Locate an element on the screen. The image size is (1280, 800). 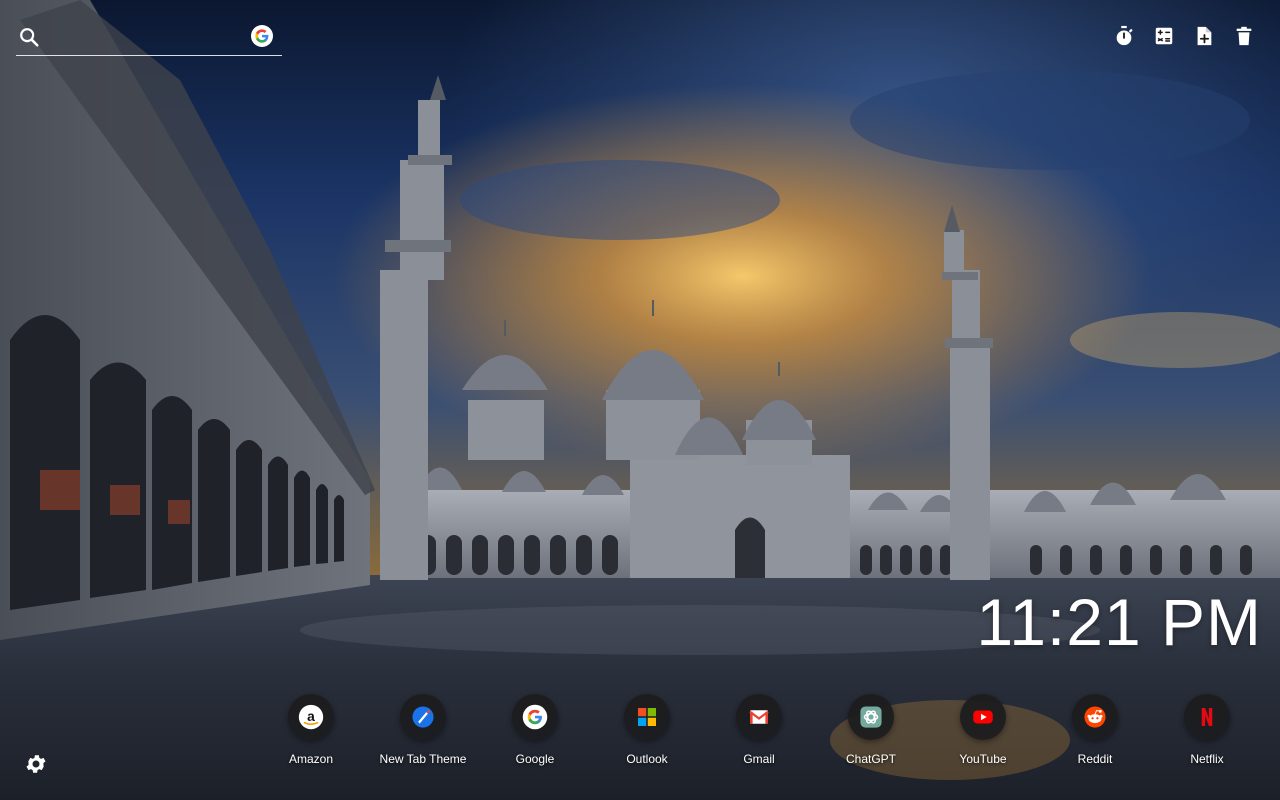
new-tab-theme-icon is located at coordinates (423, 717).